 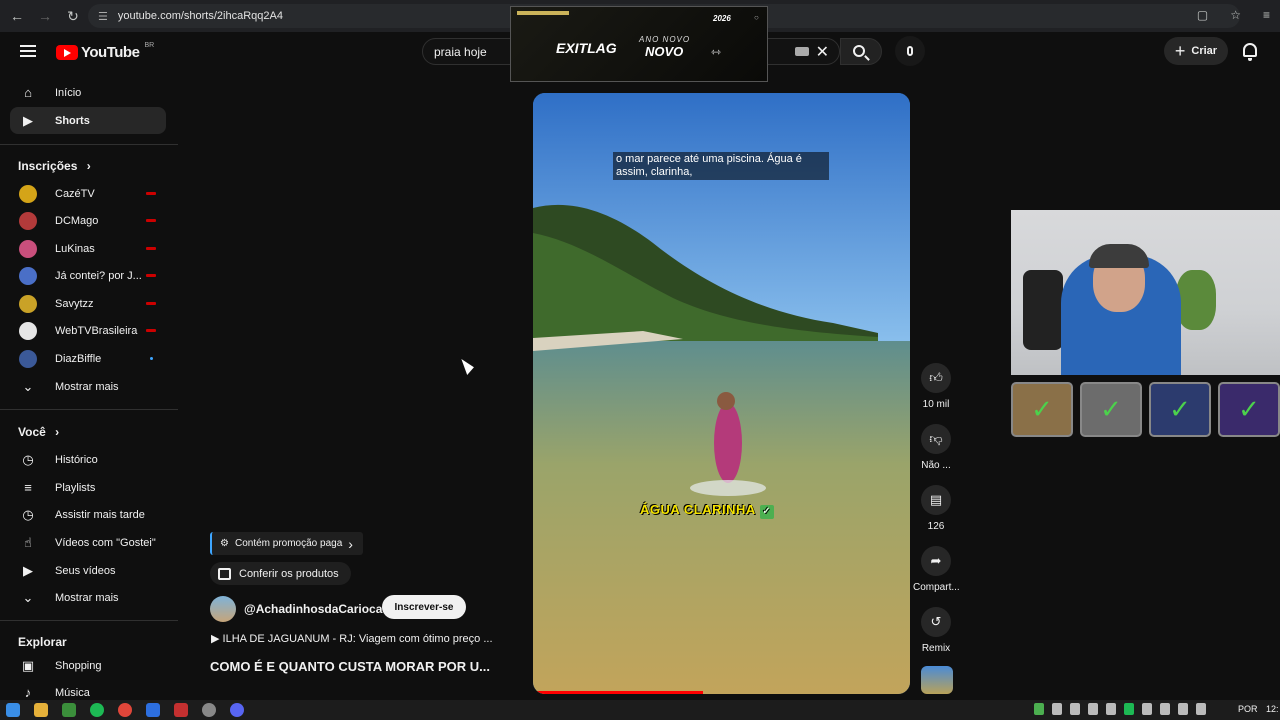 What do you see at coordinates (802, 51) in the screenshot?
I see `keyboard-icon` at bounding box center [802, 51].